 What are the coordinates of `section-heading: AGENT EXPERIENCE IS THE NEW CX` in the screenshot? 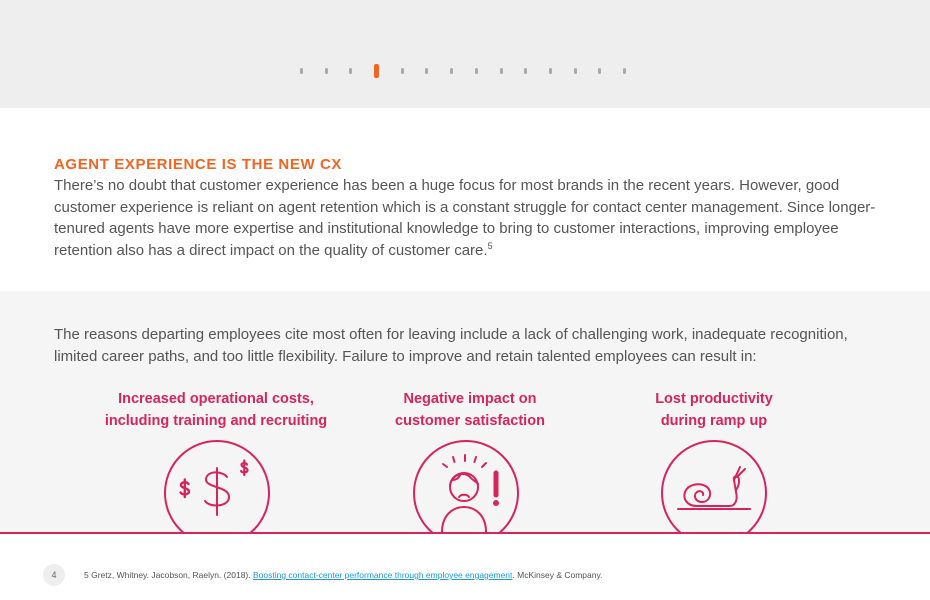 It's located at (198, 164).